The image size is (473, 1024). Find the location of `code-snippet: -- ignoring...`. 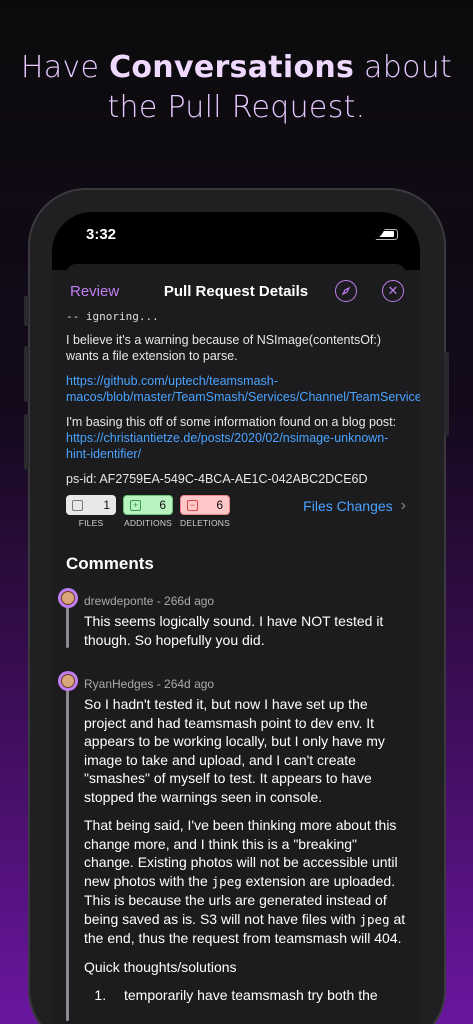

code-snippet: -- ignoring... is located at coordinates (112, 316).